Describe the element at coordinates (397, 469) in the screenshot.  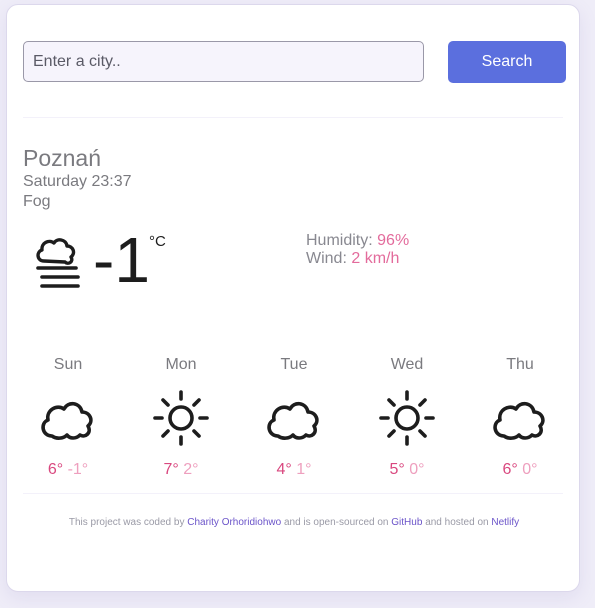
I see `forecast-max: 5°` at that location.